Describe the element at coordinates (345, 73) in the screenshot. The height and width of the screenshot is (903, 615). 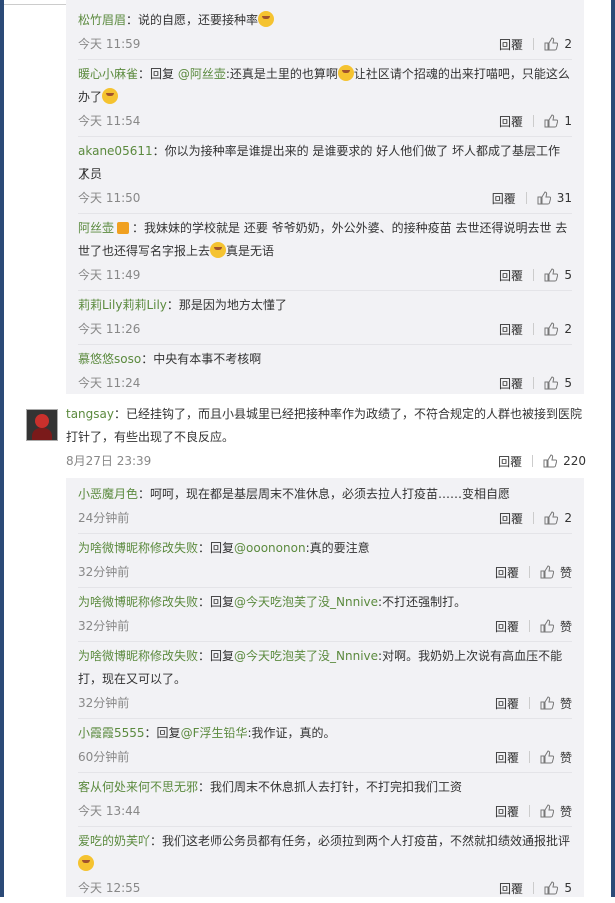
I see `laughing-emoji-icon` at that location.